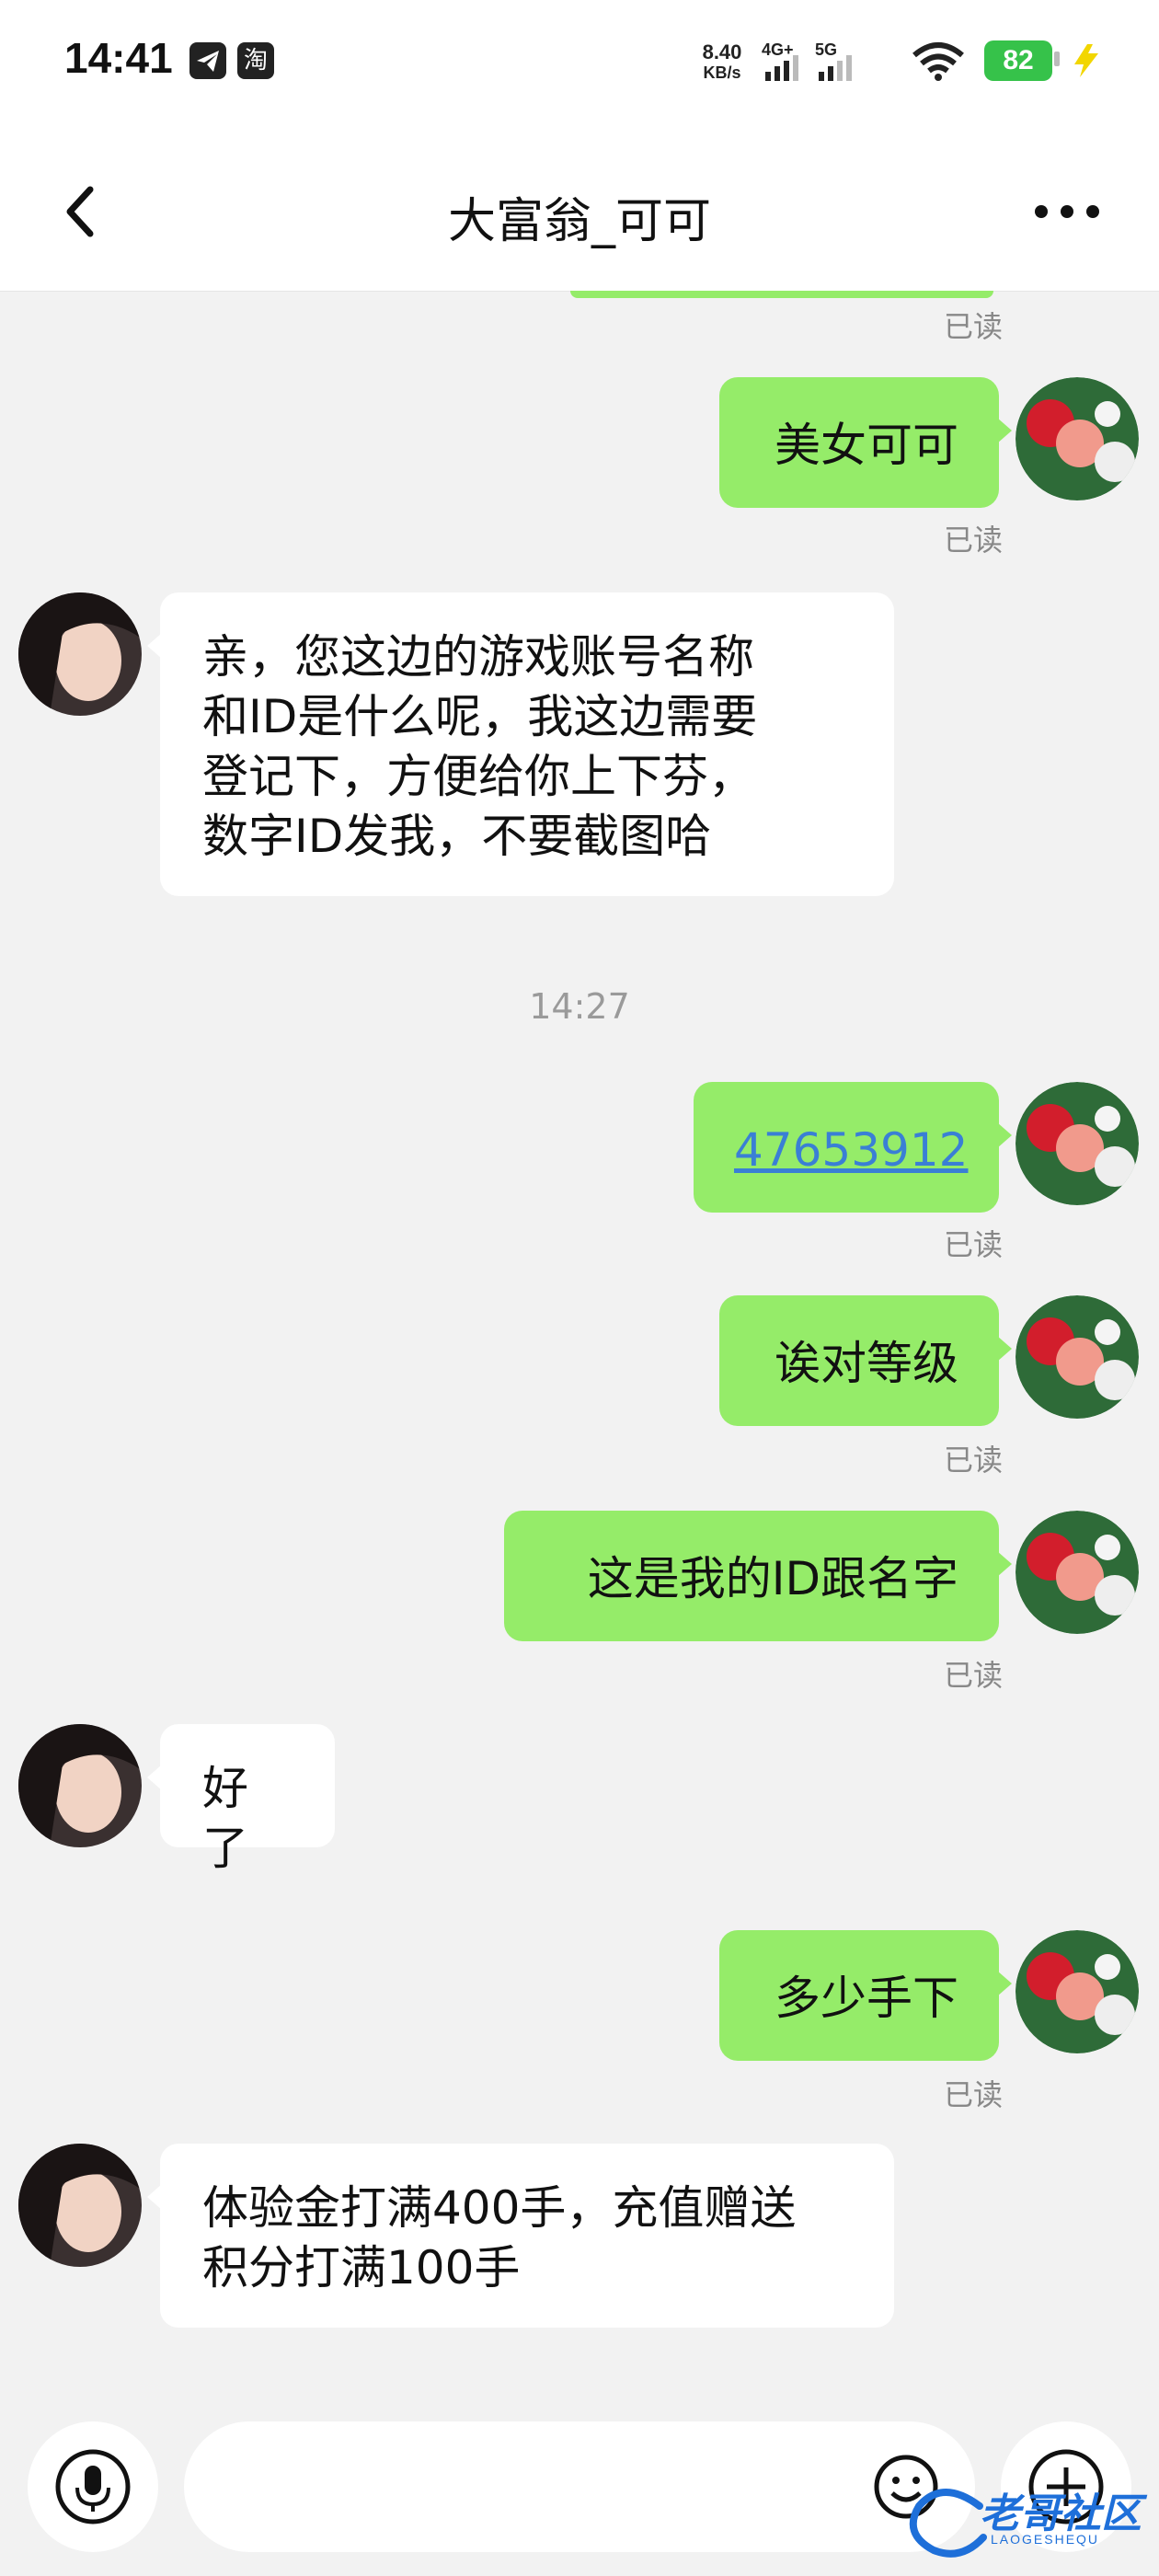 This screenshot has width=1159, height=2576. I want to click on chat-header: 大富翁_可可, so click(579, 210).